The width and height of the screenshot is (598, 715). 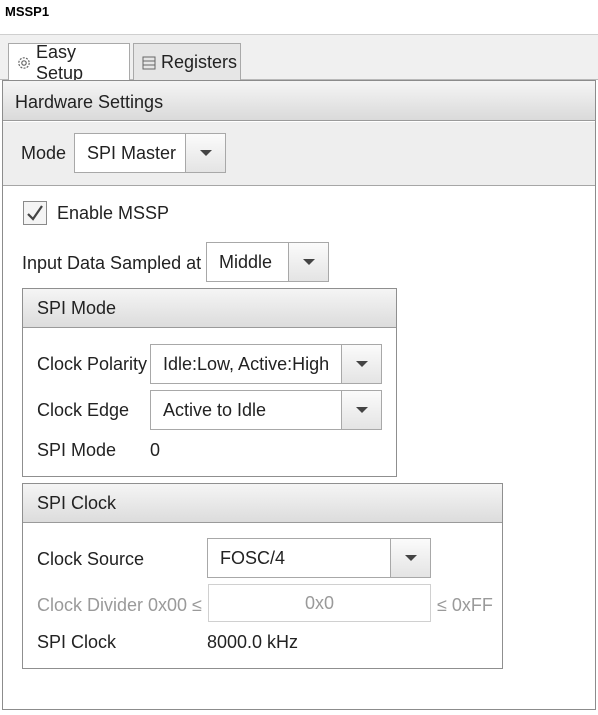 I want to click on clock-edge-value: Active to Idle, so click(x=215, y=410).